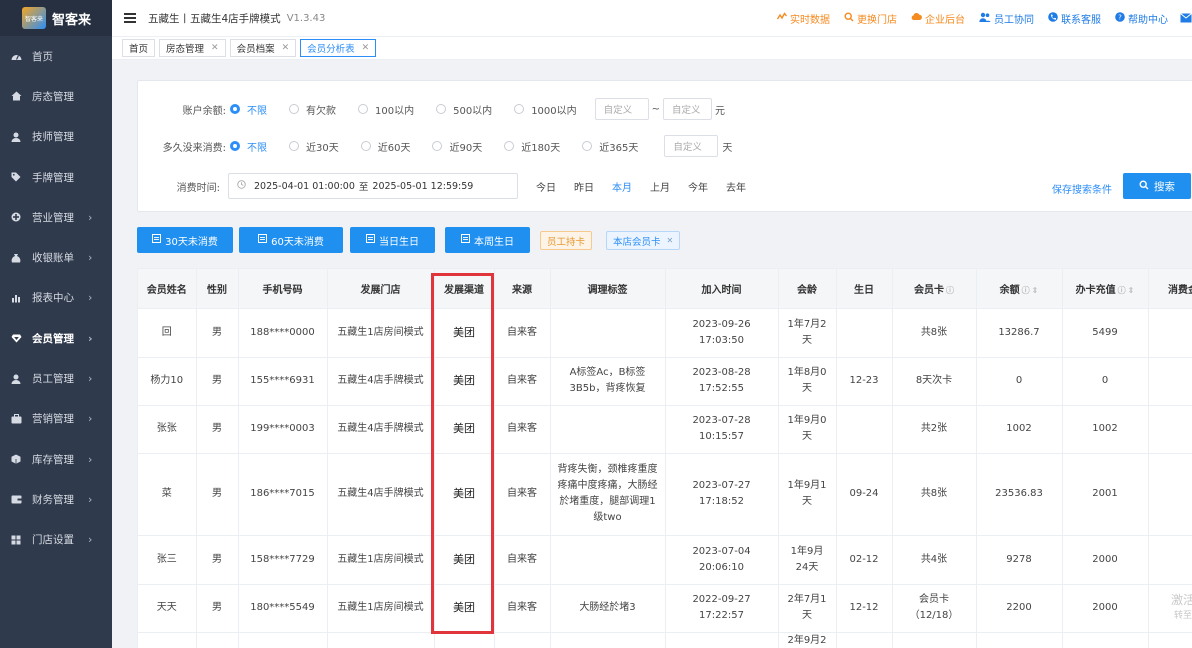 Image resolution: width=1192 pixels, height=648 pixels. Describe the element at coordinates (167, 429) in the screenshot. I see `cell-name: 张张` at that location.